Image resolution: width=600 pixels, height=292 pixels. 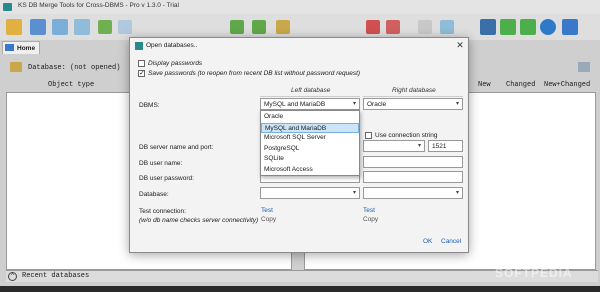 What do you see at coordinates (439, 146) in the screenshot?
I see `right-port-value: 1521` at bounding box center [439, 146].